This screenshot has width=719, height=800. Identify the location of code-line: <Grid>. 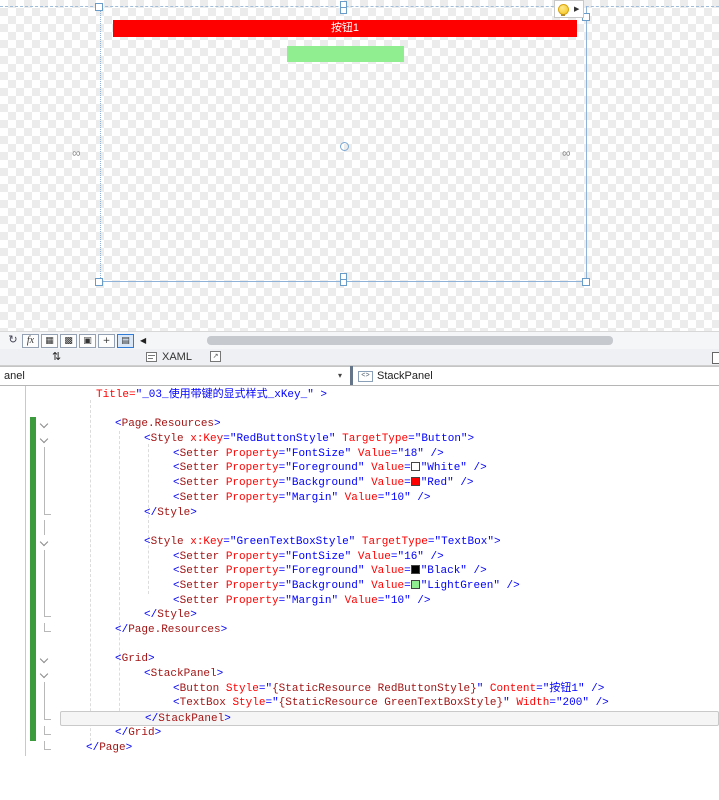
(372, 660).